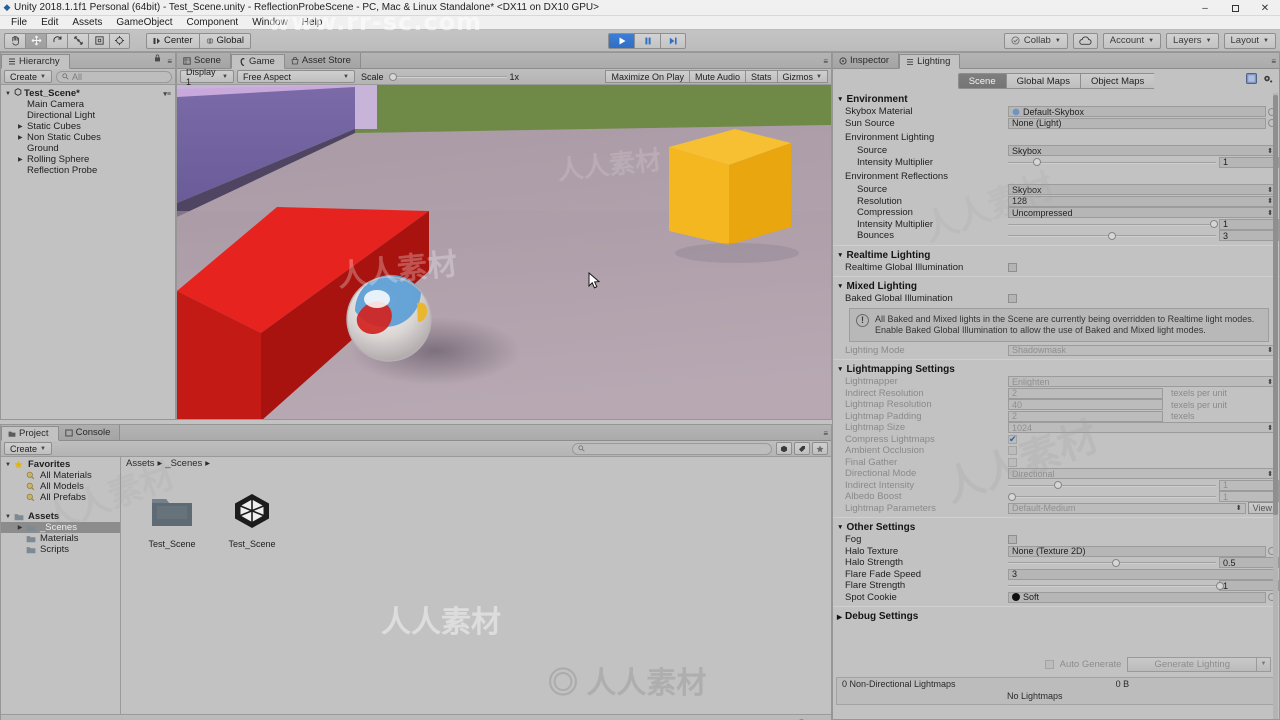 This screenshot has height=720, width=1280. I want to click on scale-tool-button, so click(77, 40).